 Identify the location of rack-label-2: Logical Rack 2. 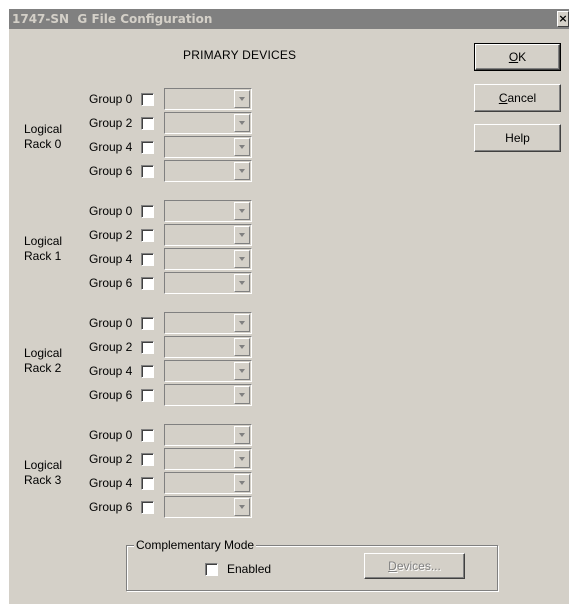
(49, 361).